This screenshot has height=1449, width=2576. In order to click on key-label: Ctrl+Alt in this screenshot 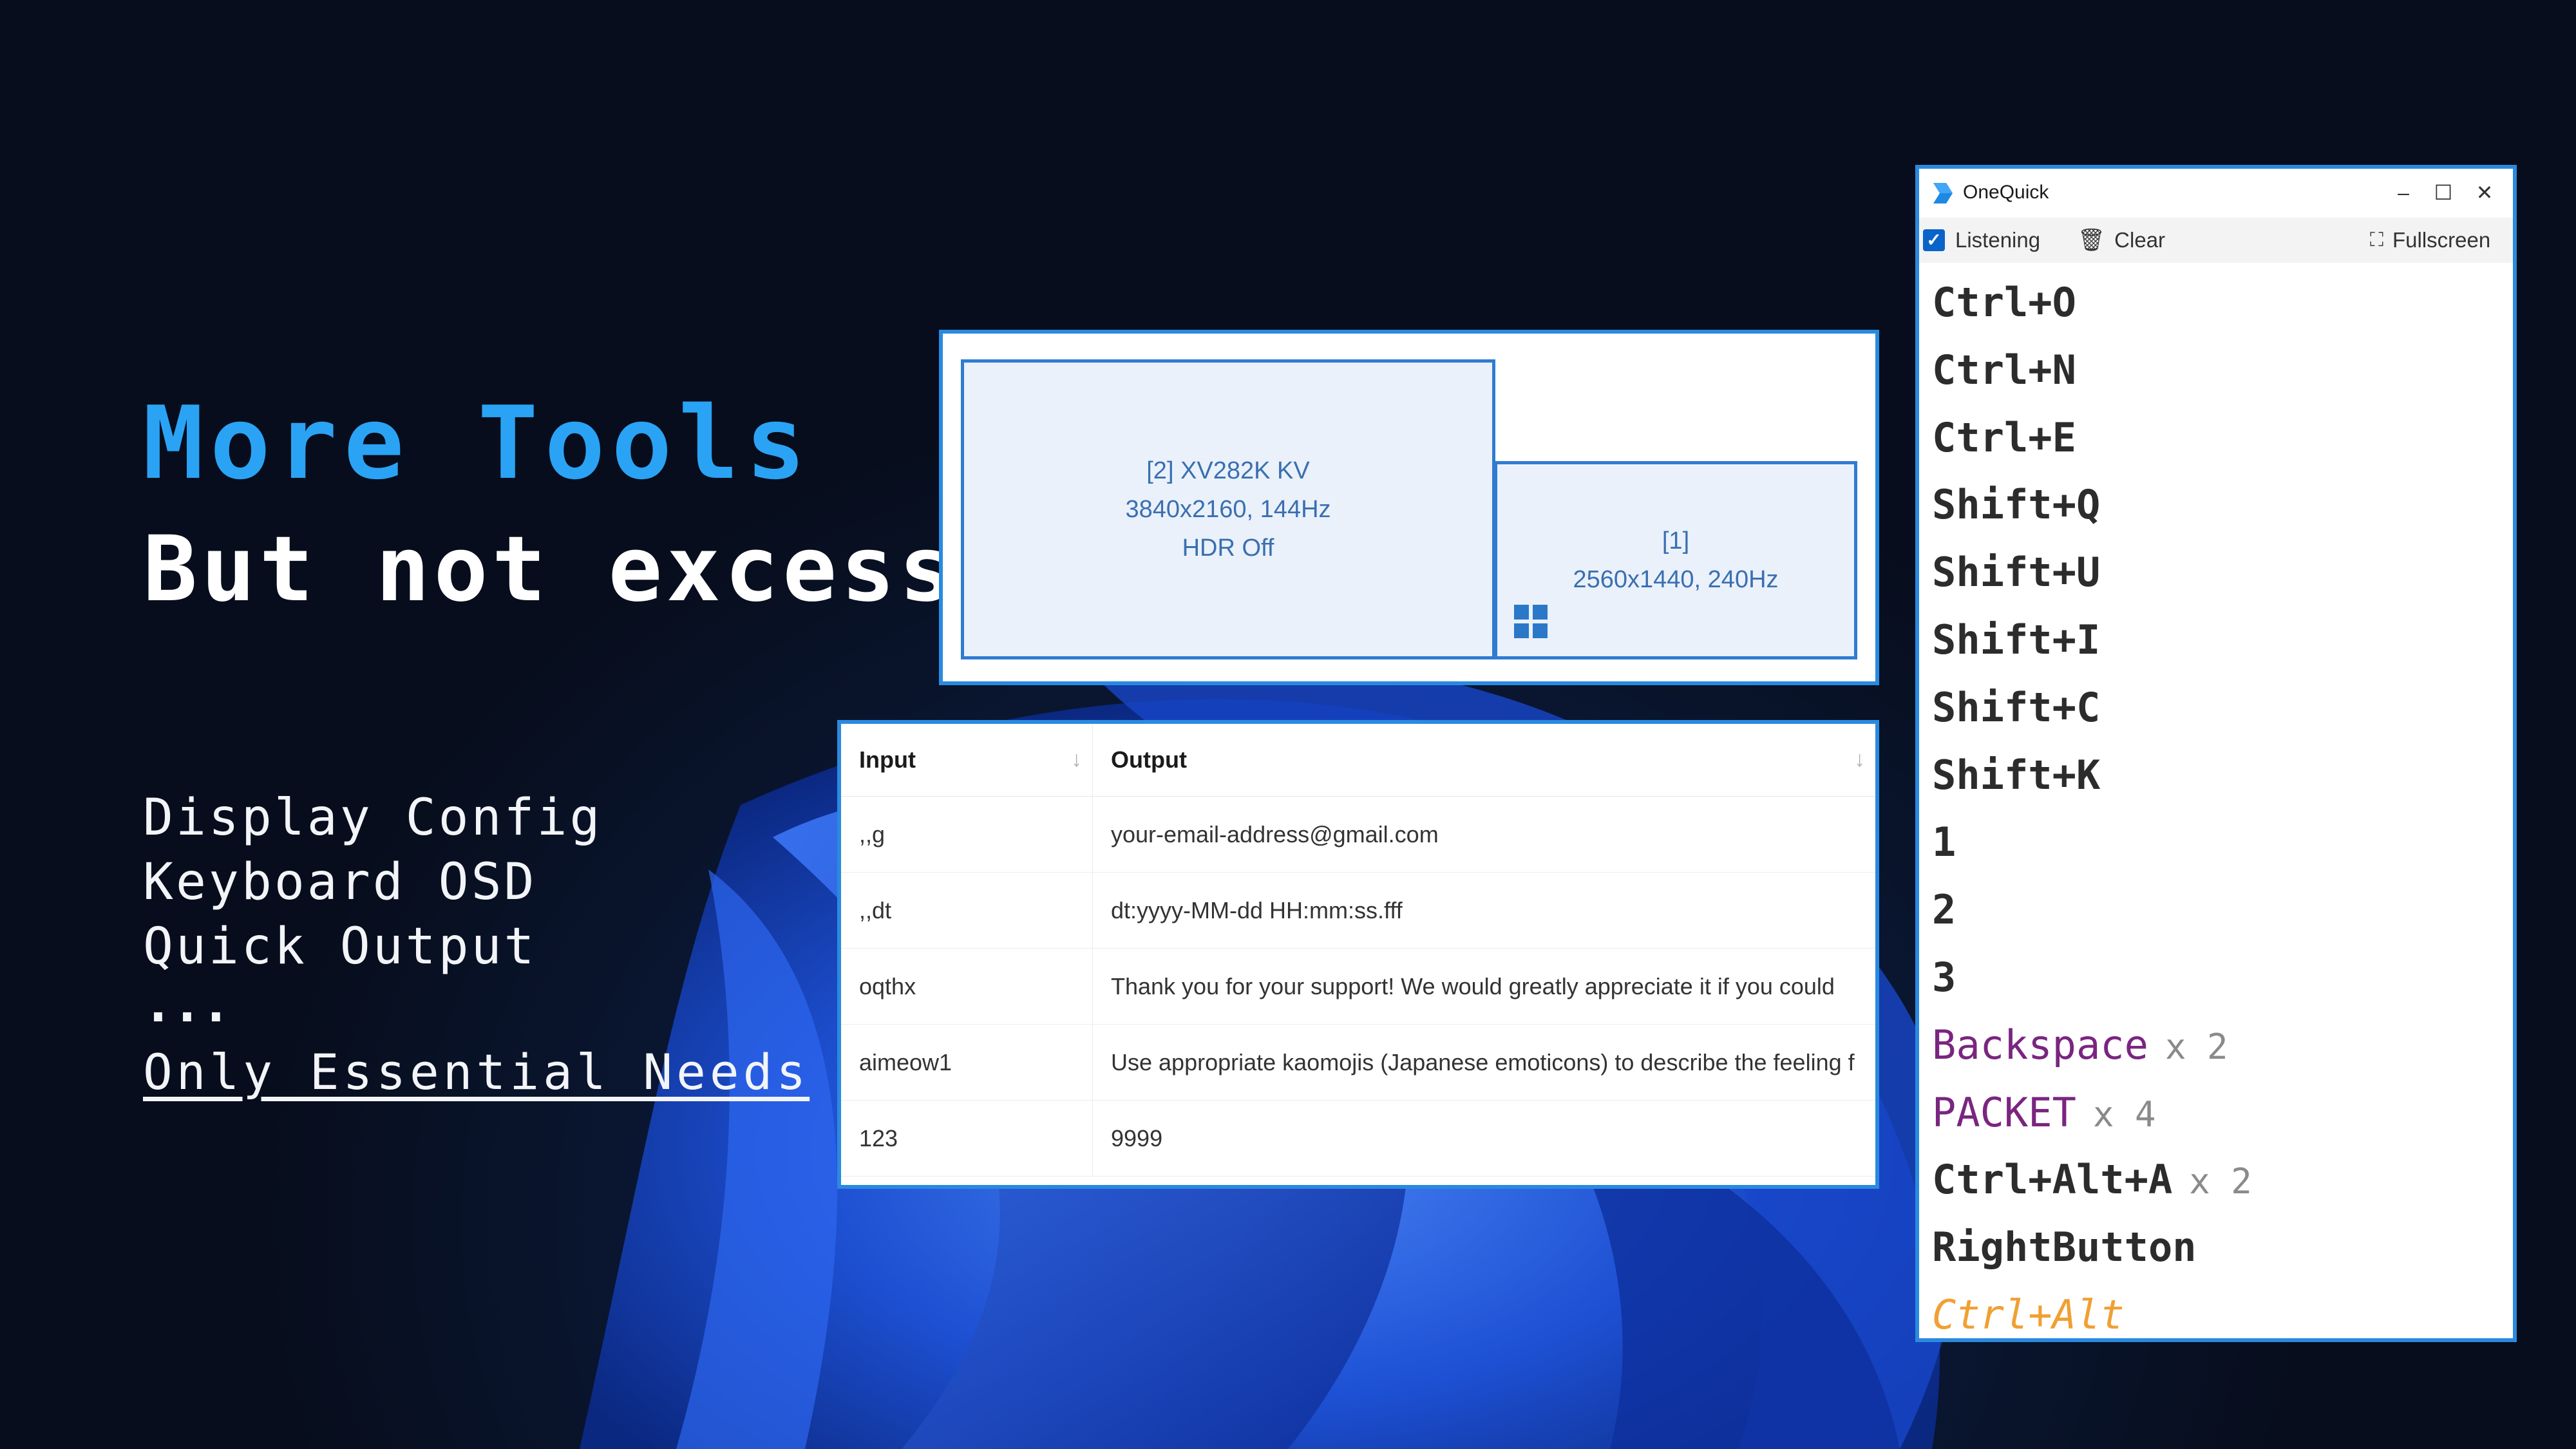, I will do `click(2028, 1315)`.